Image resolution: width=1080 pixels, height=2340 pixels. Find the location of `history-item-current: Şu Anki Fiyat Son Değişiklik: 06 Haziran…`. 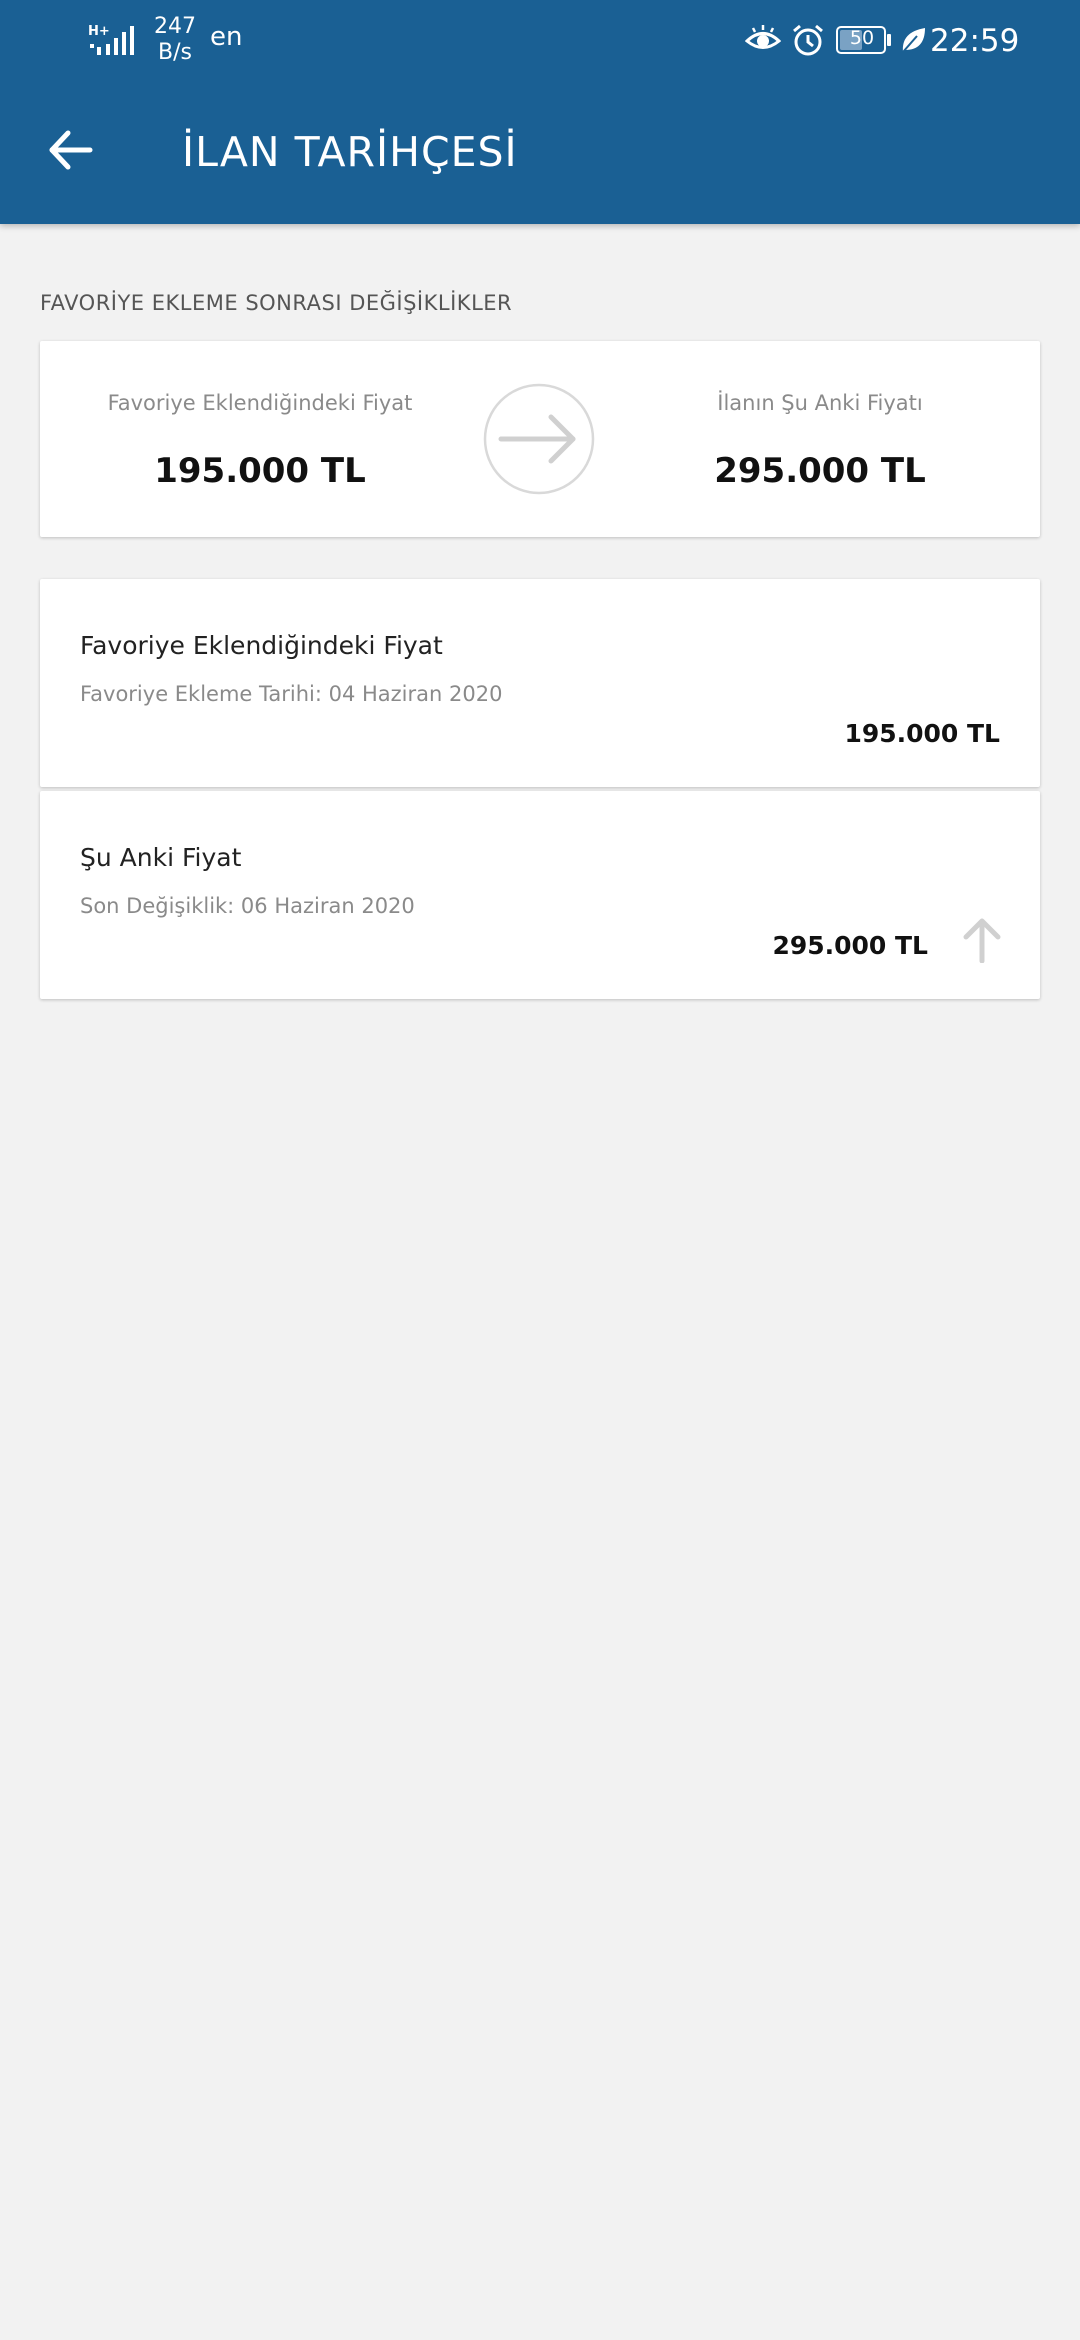

history-item-current: Şu Anki Fiyat Son Değişiklik: 06 Haziran… is located at coordinates (540, 895).